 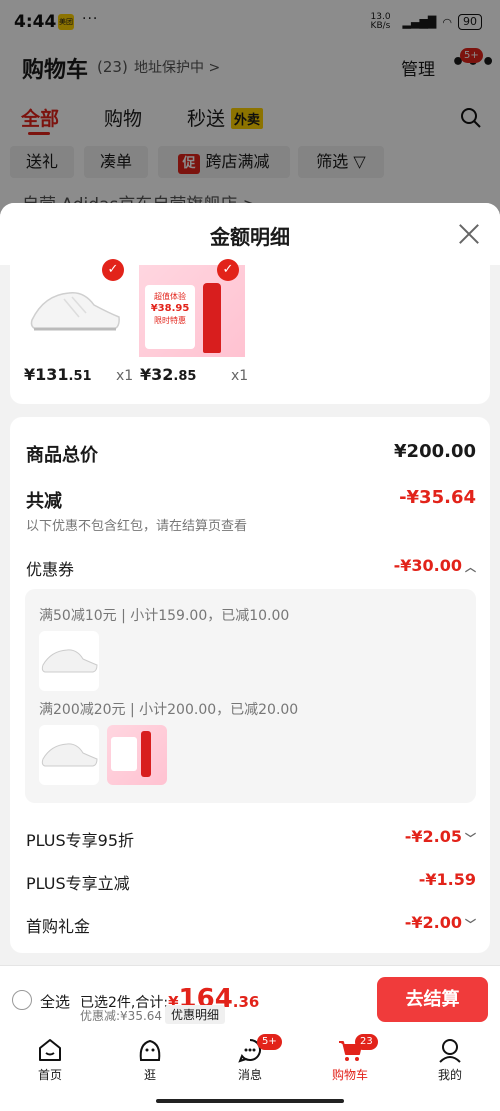 I want to click on sheet-title: 金额明细, so click(x=250, y=237).